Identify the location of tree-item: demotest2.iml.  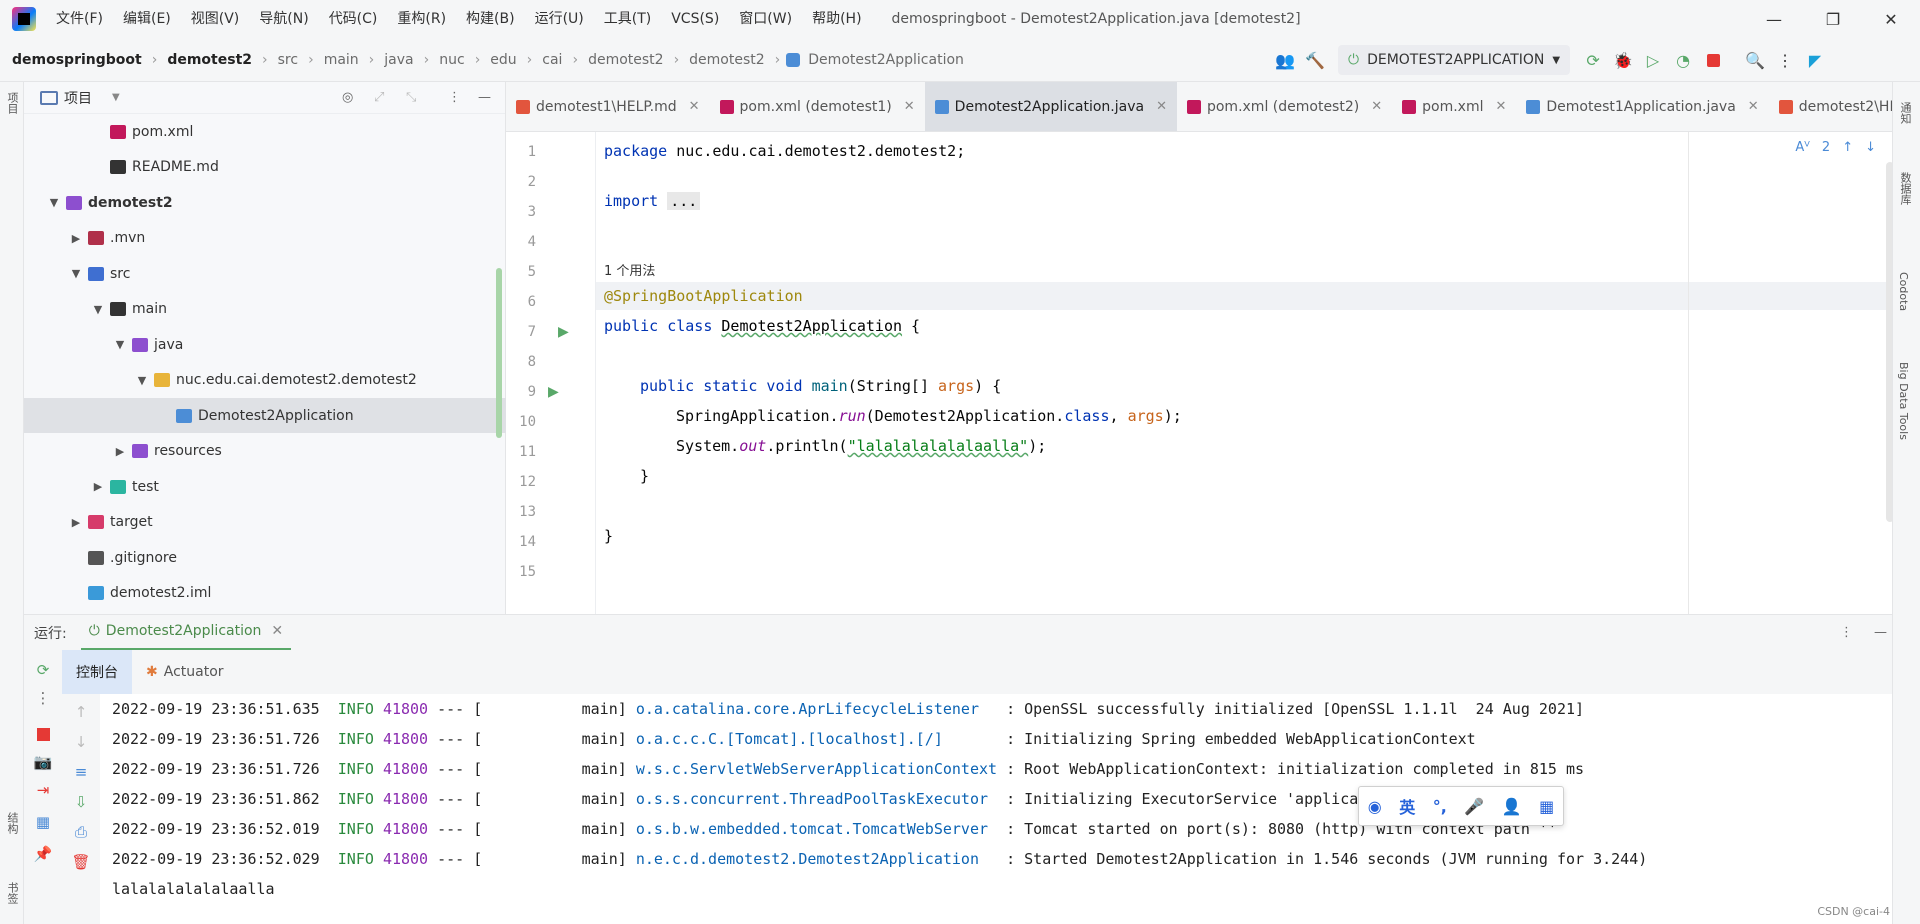
(265, 593).